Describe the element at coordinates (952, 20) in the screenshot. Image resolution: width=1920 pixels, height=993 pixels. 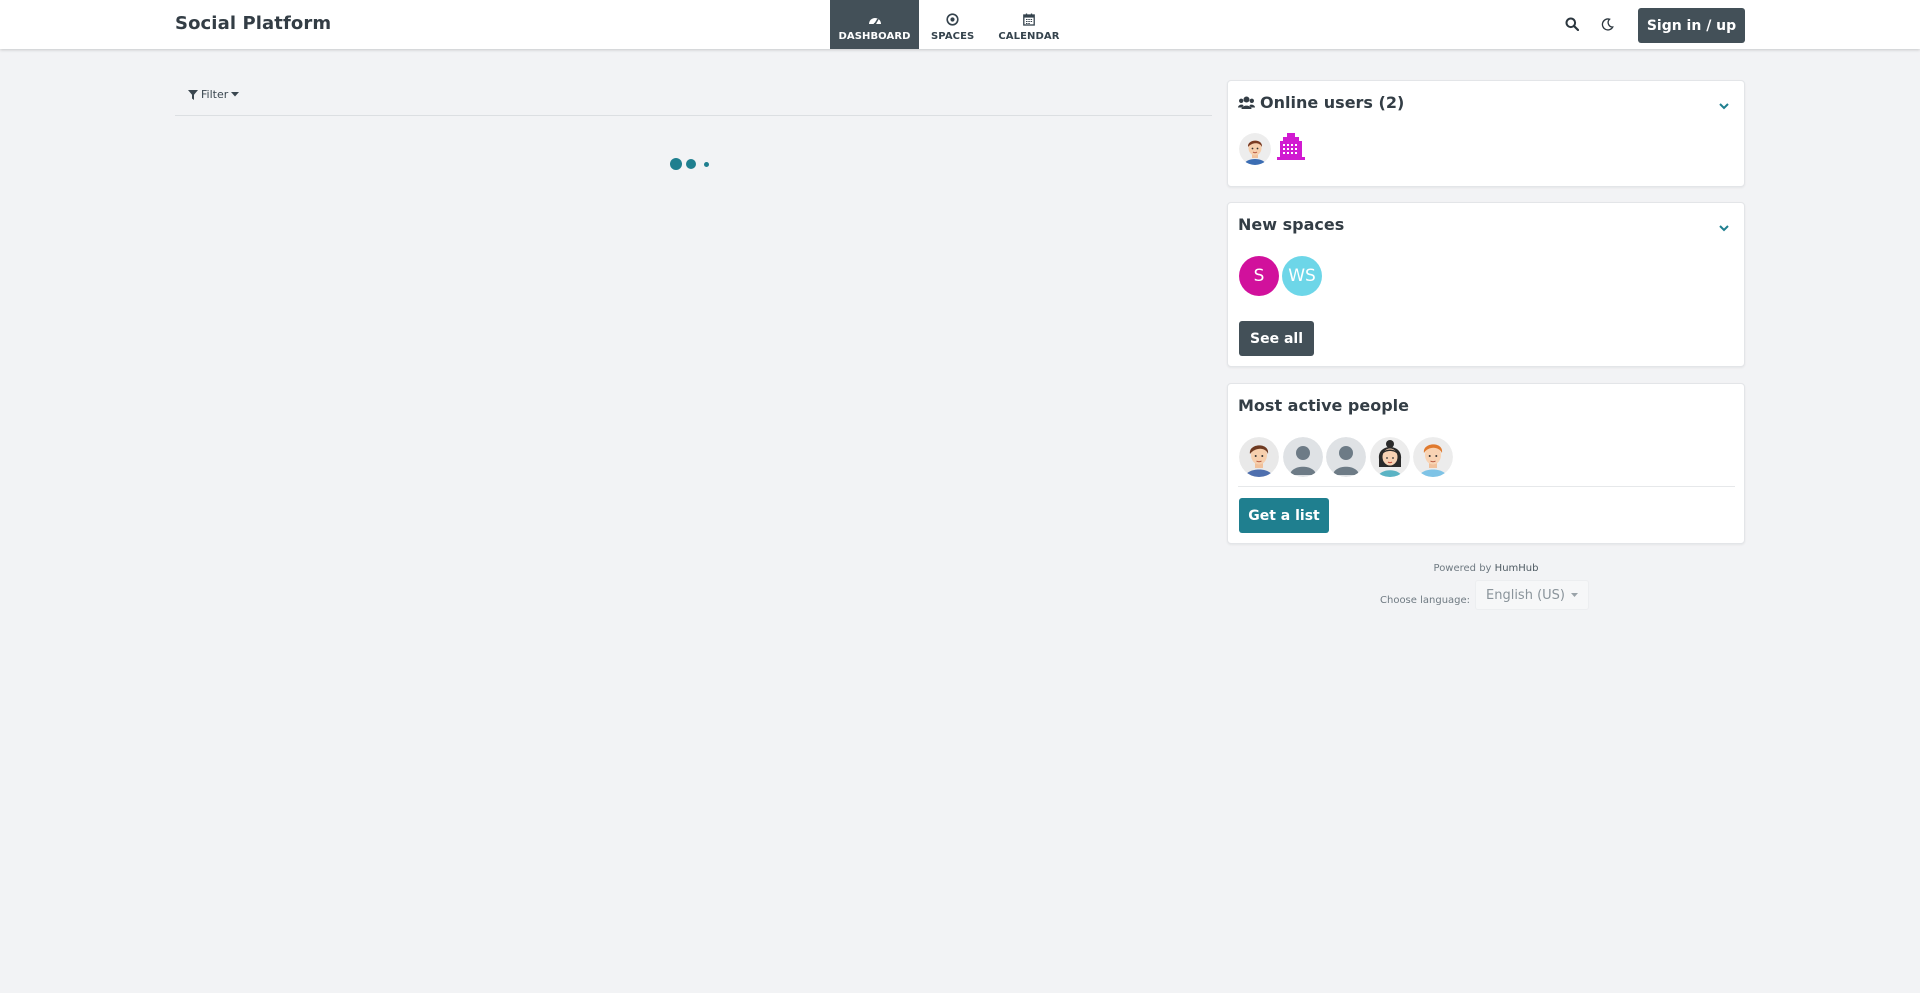
I see `spaces-icon` at that location.